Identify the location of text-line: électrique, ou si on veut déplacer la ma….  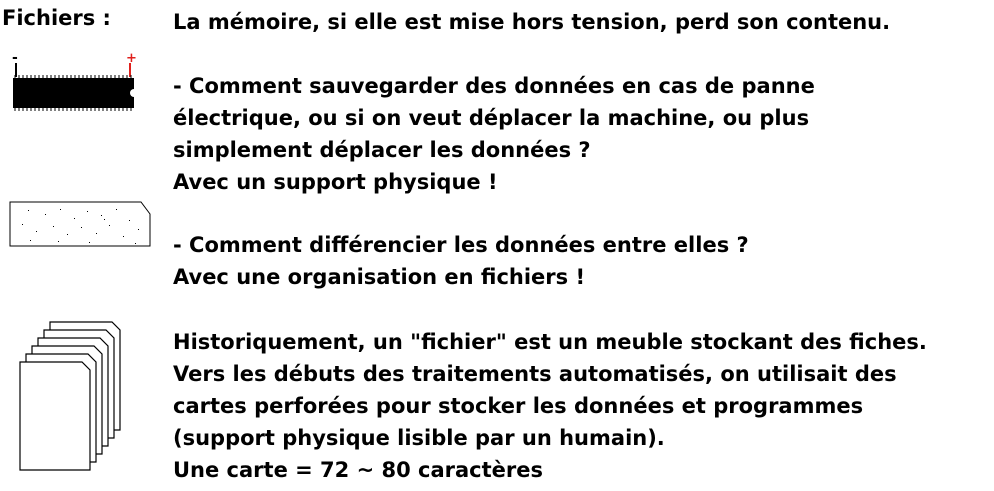
(491, 118).